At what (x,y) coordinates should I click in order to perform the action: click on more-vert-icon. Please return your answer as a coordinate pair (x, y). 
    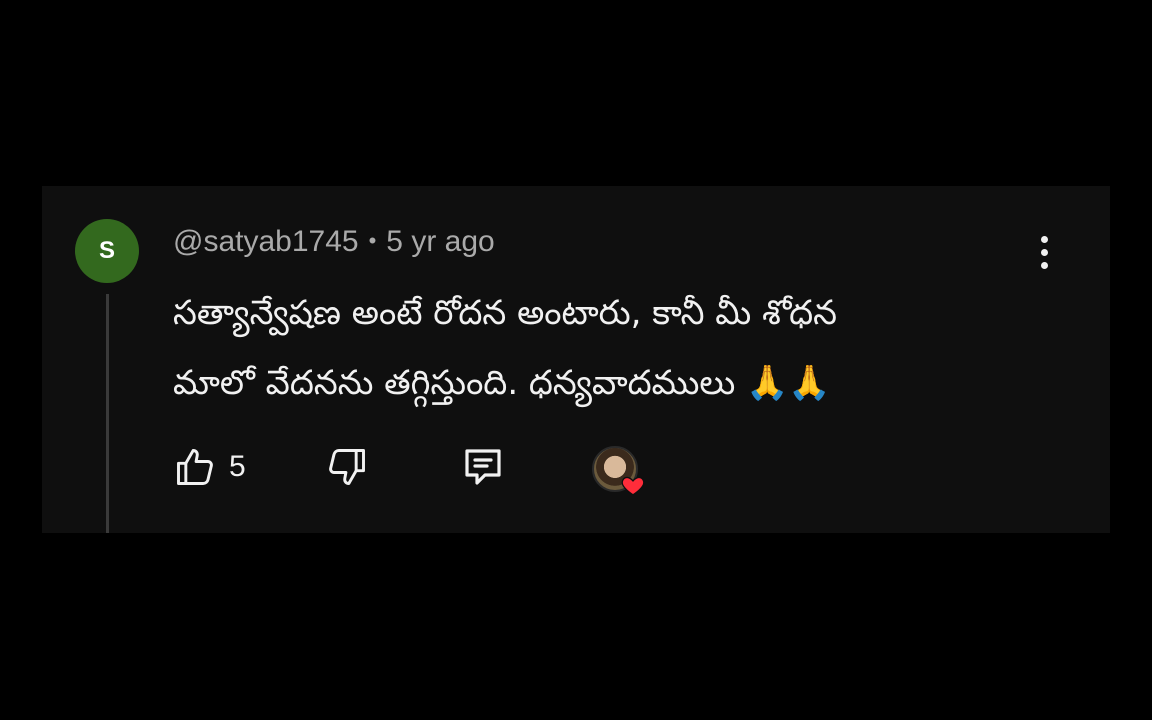
    Looking at the image, I should click on (1044, 252).